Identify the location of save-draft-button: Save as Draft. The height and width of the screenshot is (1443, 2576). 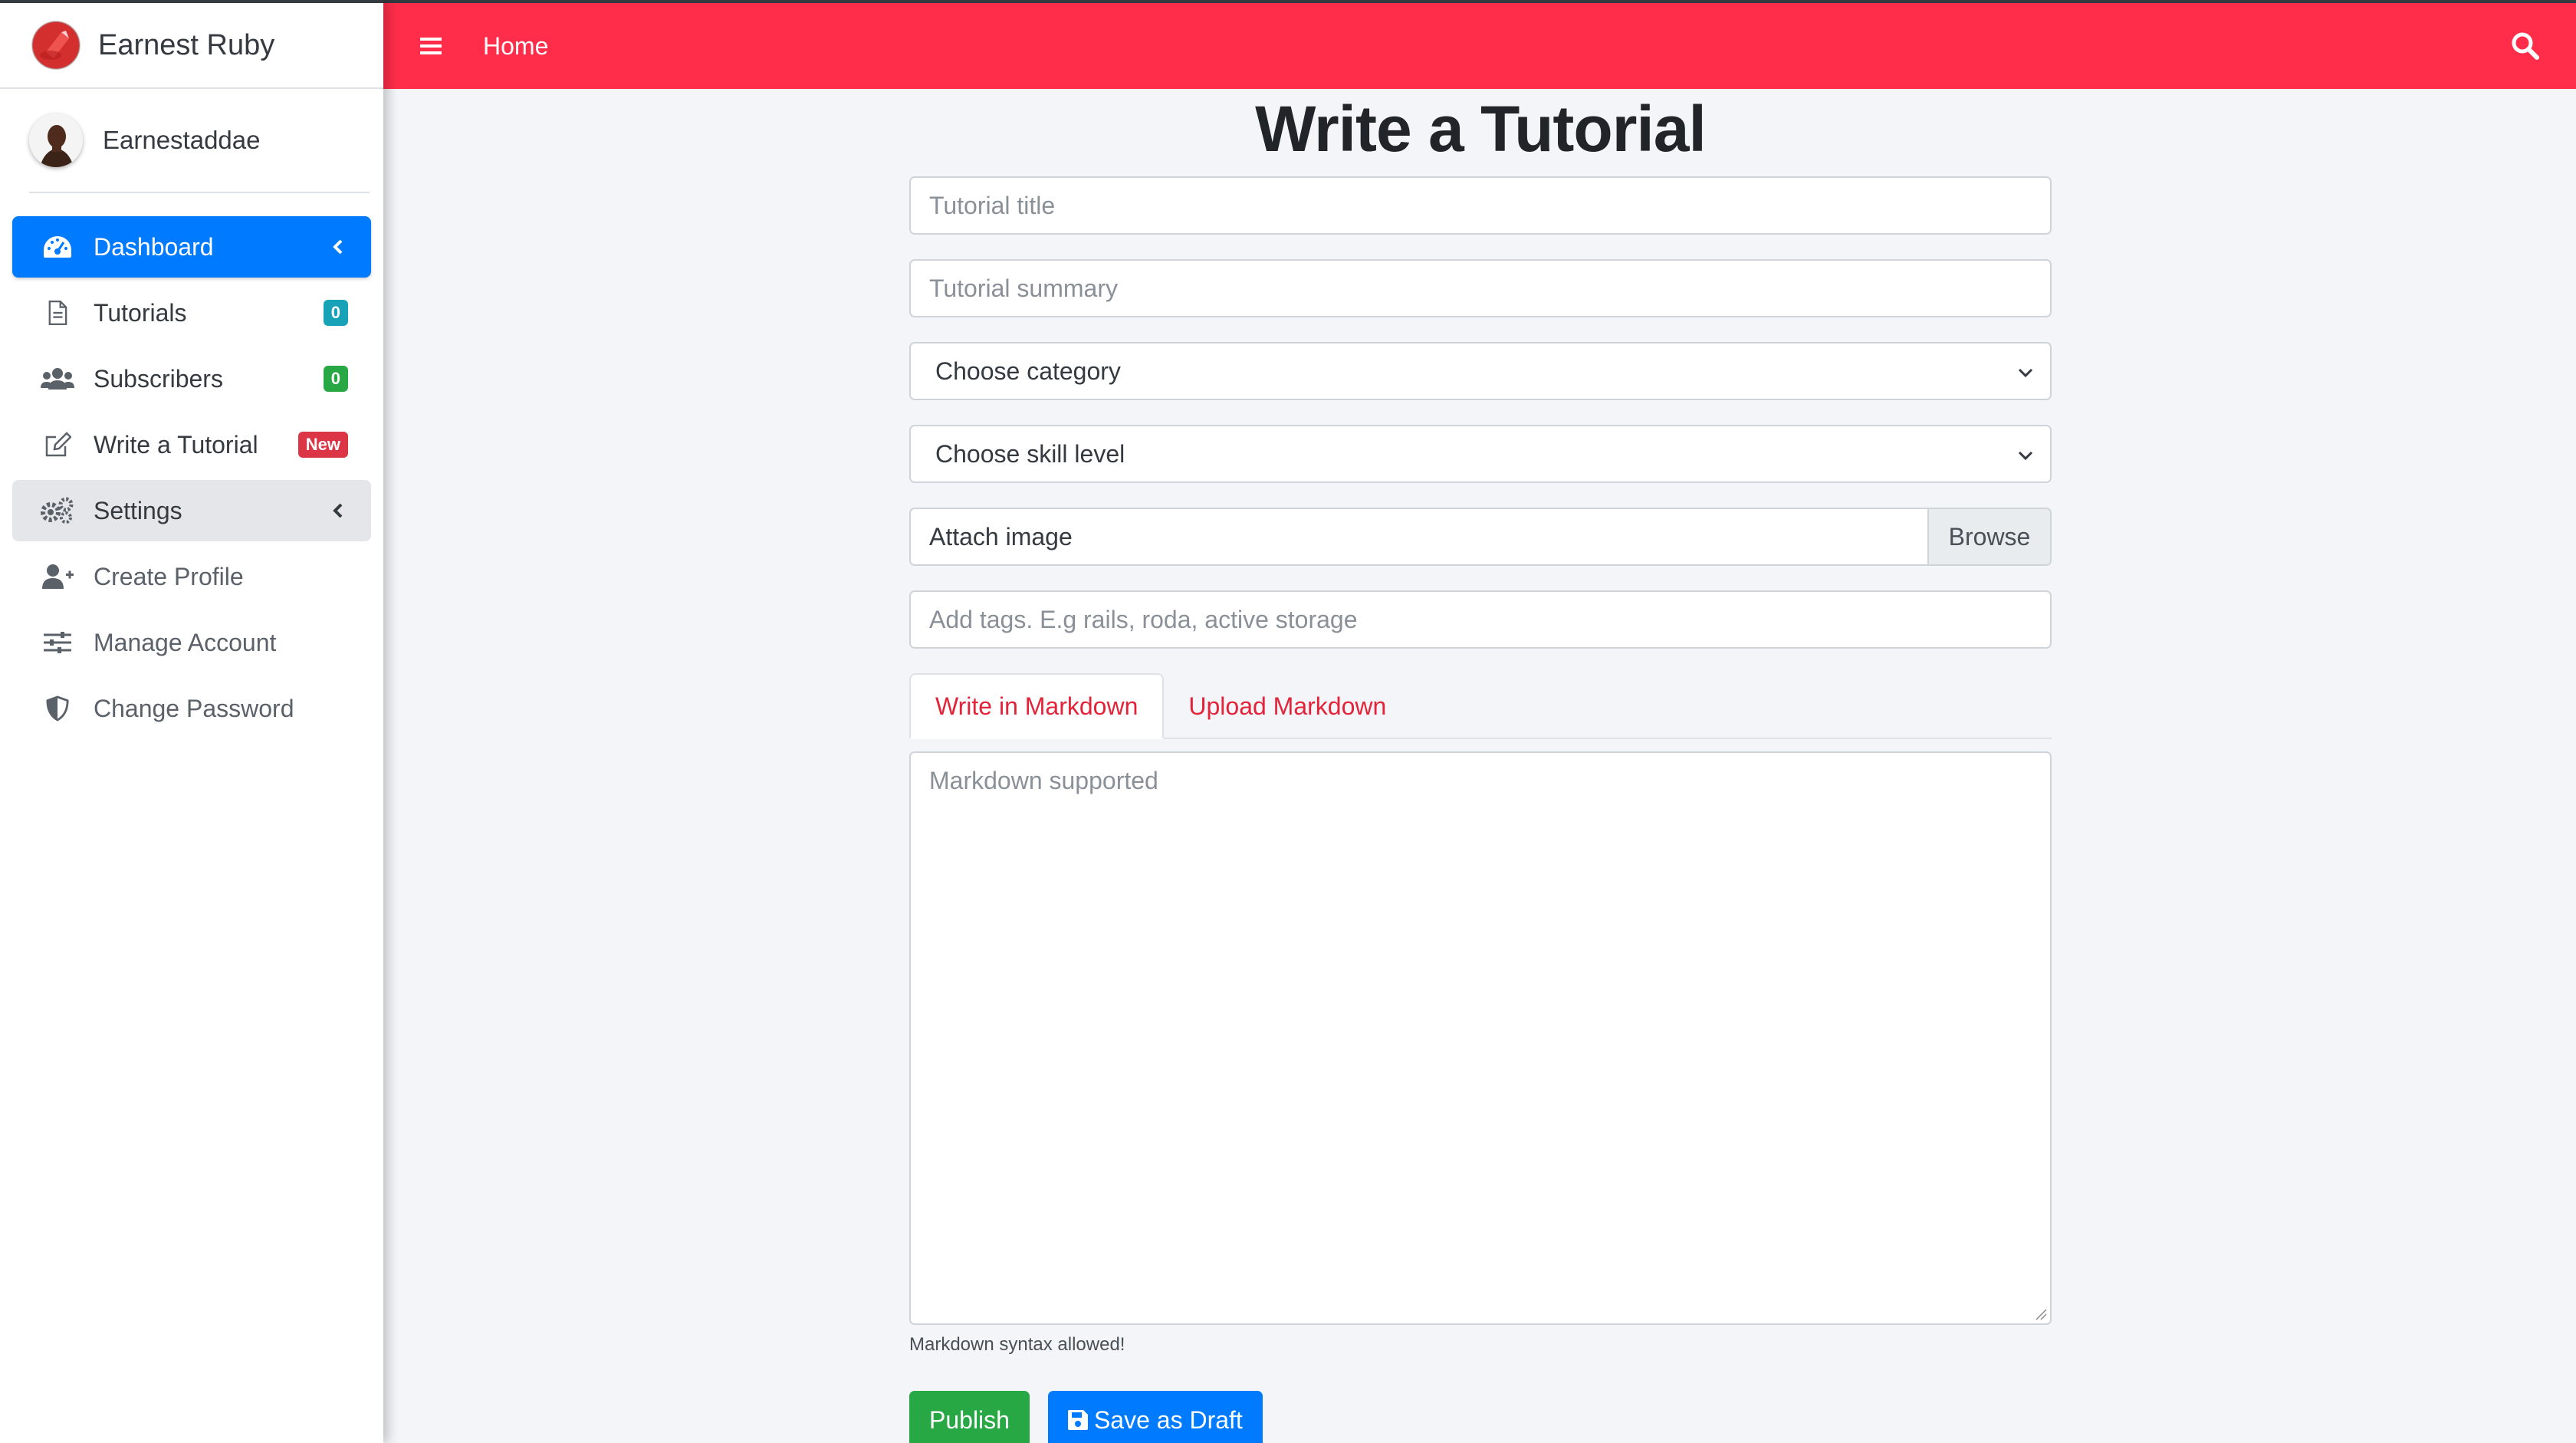
(1155, 1417).